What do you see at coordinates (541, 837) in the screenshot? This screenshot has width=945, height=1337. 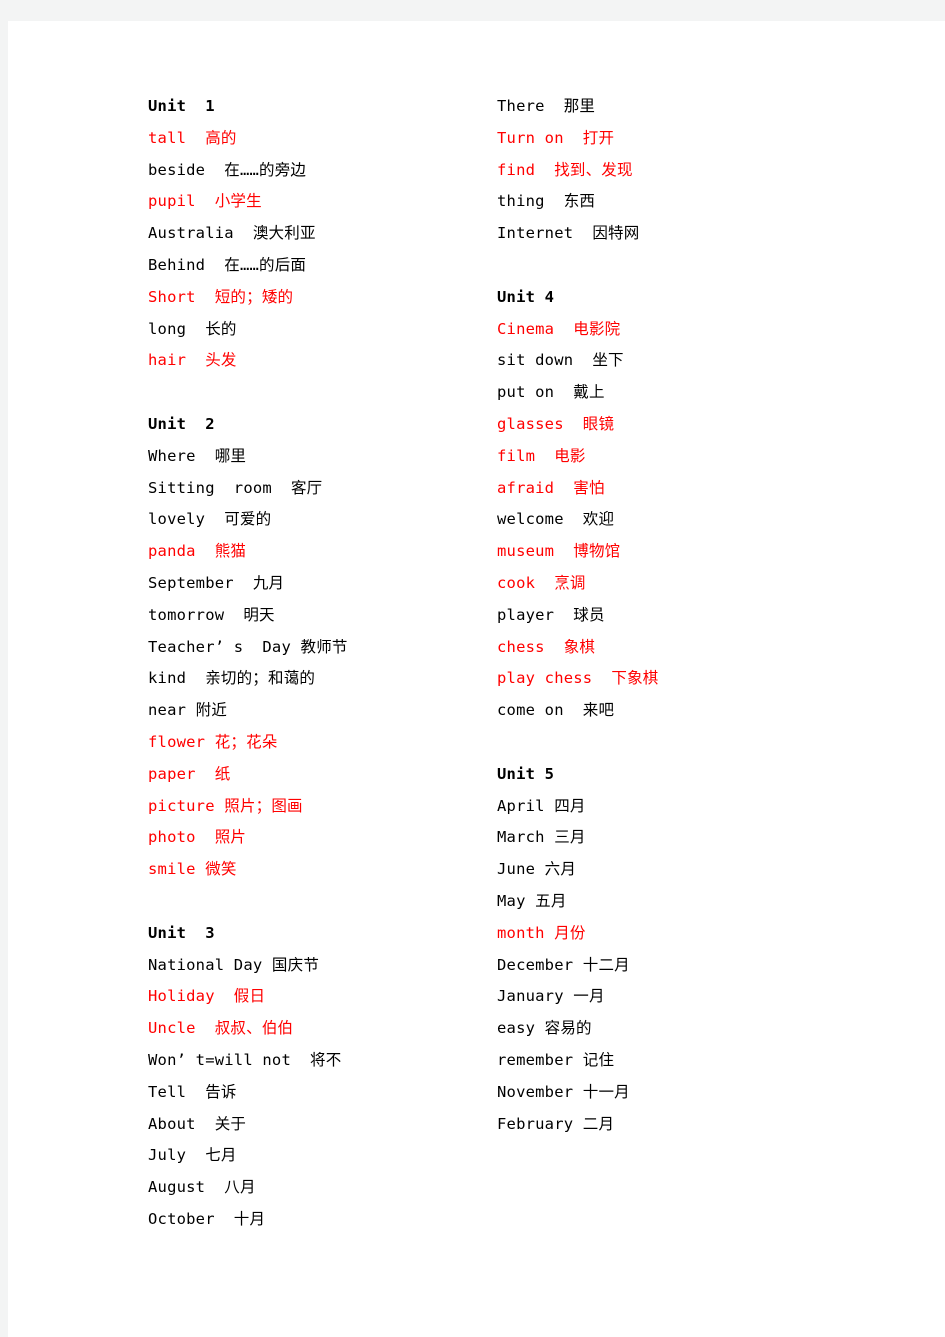 I see `vocabulary-entry: March 三月` at bounding box center [541, 837].